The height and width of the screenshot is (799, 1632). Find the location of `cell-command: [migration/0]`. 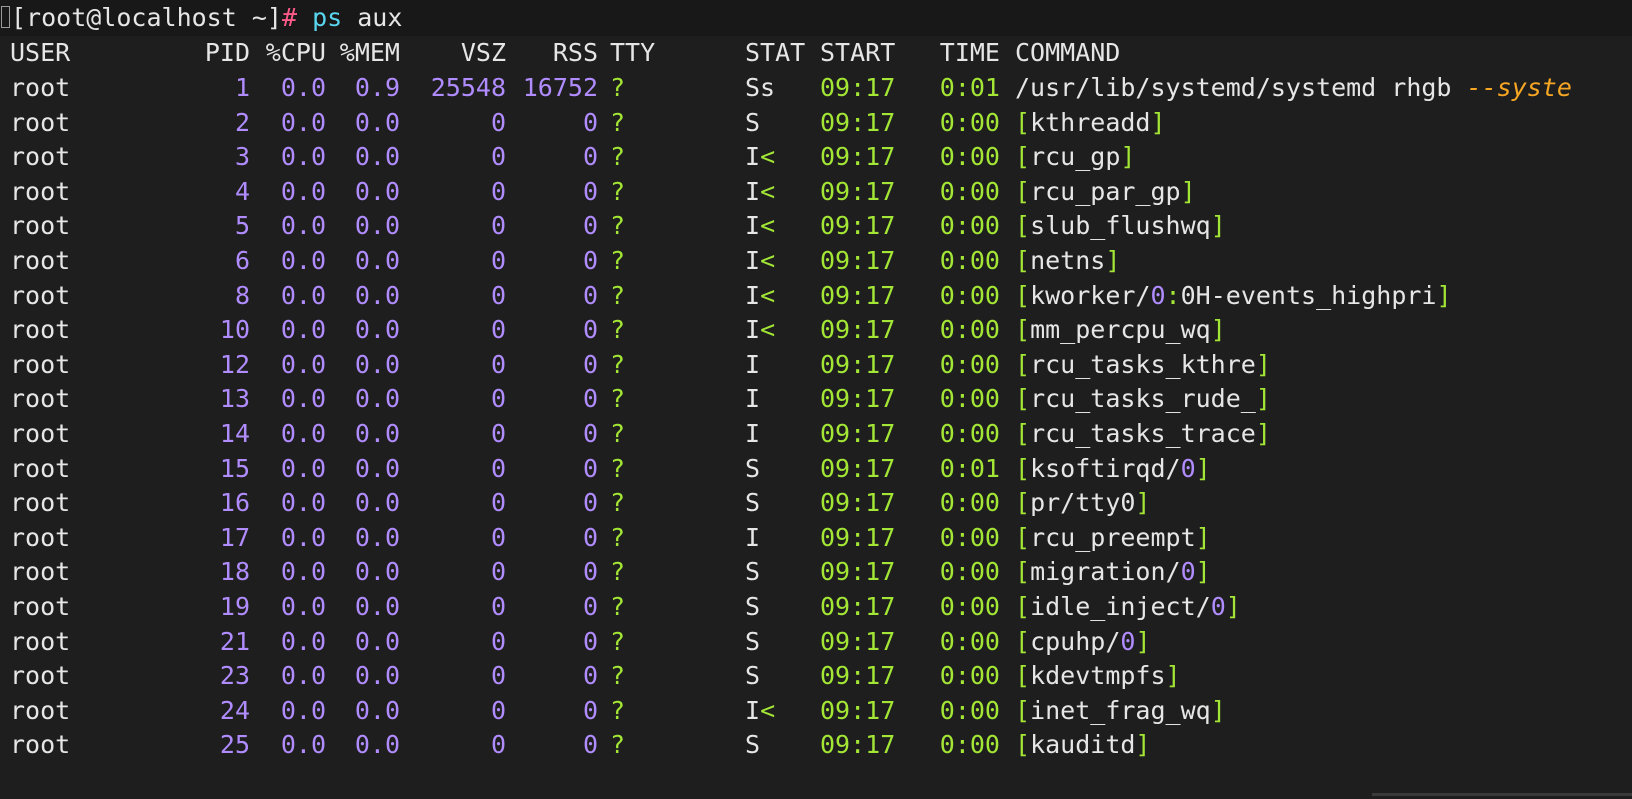

cell-command: [migration/0] is located at coordinates (1113, 572).